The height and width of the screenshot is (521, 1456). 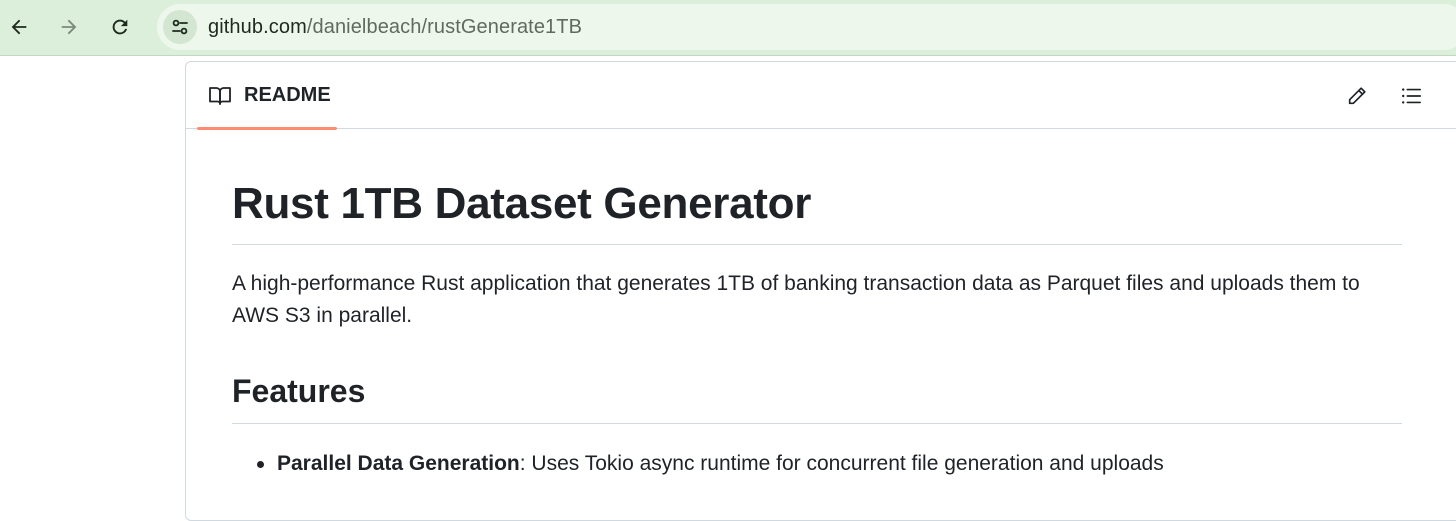 I want to click on tune-icon, so click(x=180, y=27).